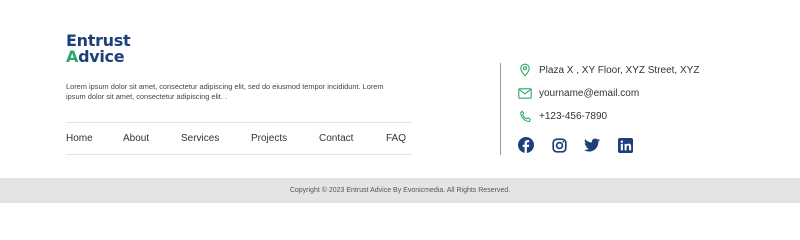  Describe the element at coordinates (396, 138) in the screenshot. I see `nav-faq-link: FAQ` at that location.